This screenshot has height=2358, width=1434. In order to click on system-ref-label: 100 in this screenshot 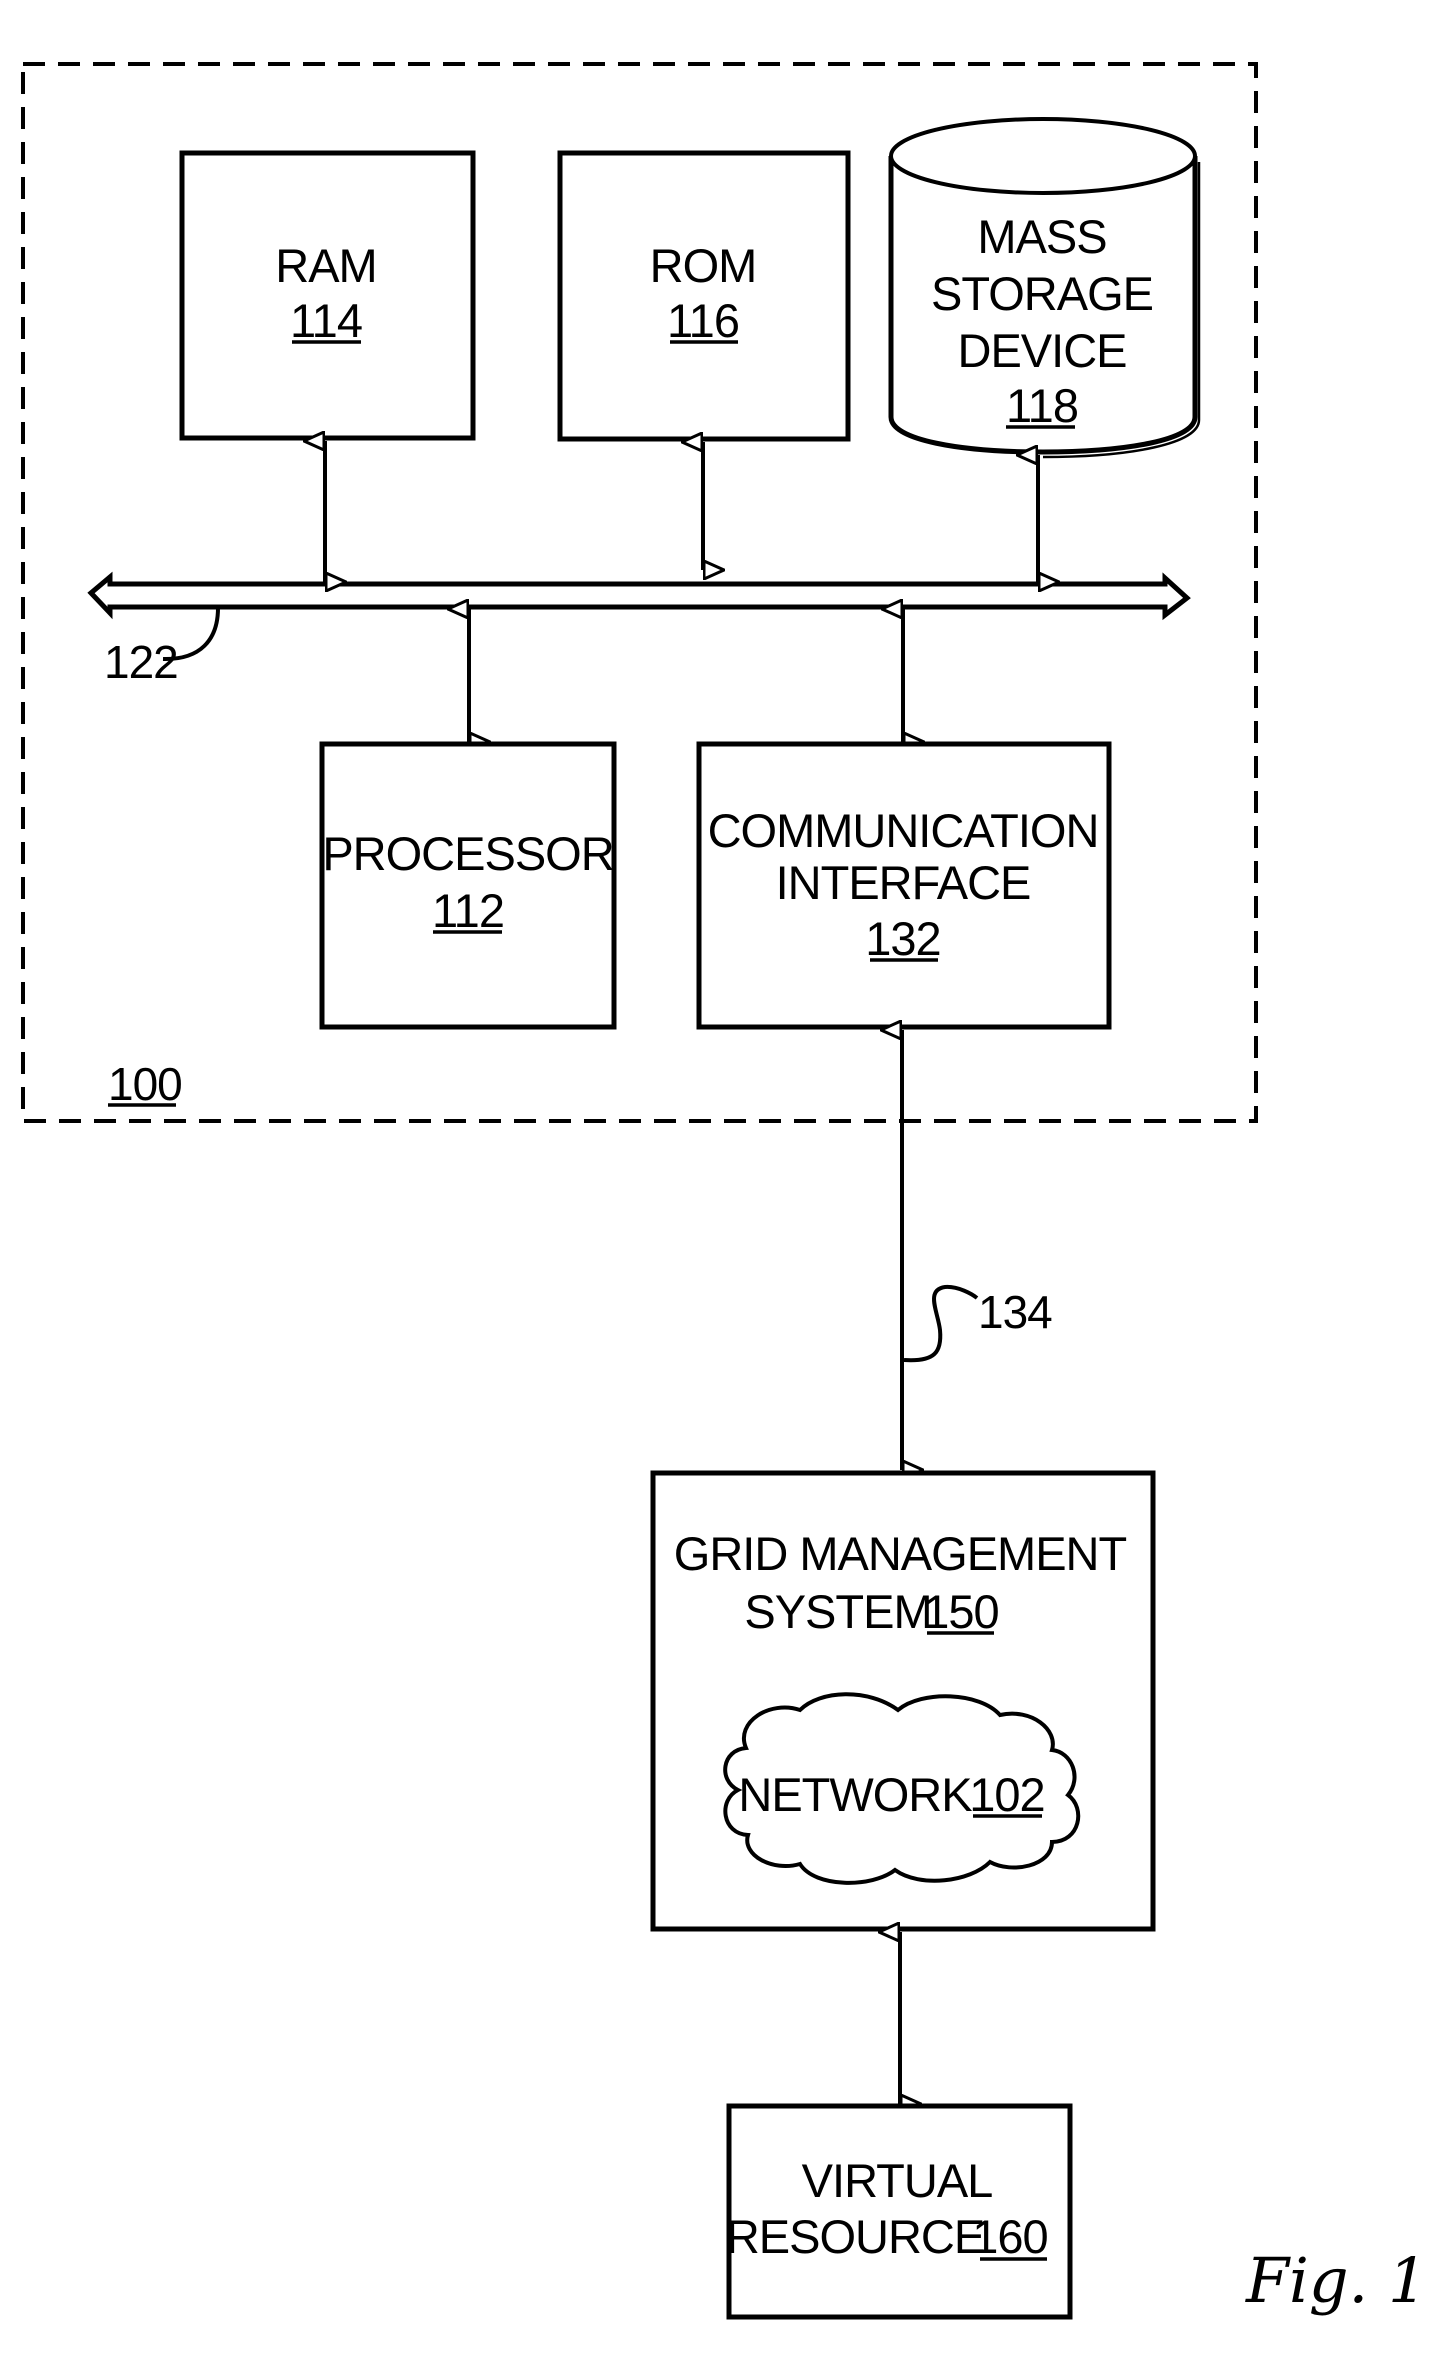, I will do `click(145, 1084)`.